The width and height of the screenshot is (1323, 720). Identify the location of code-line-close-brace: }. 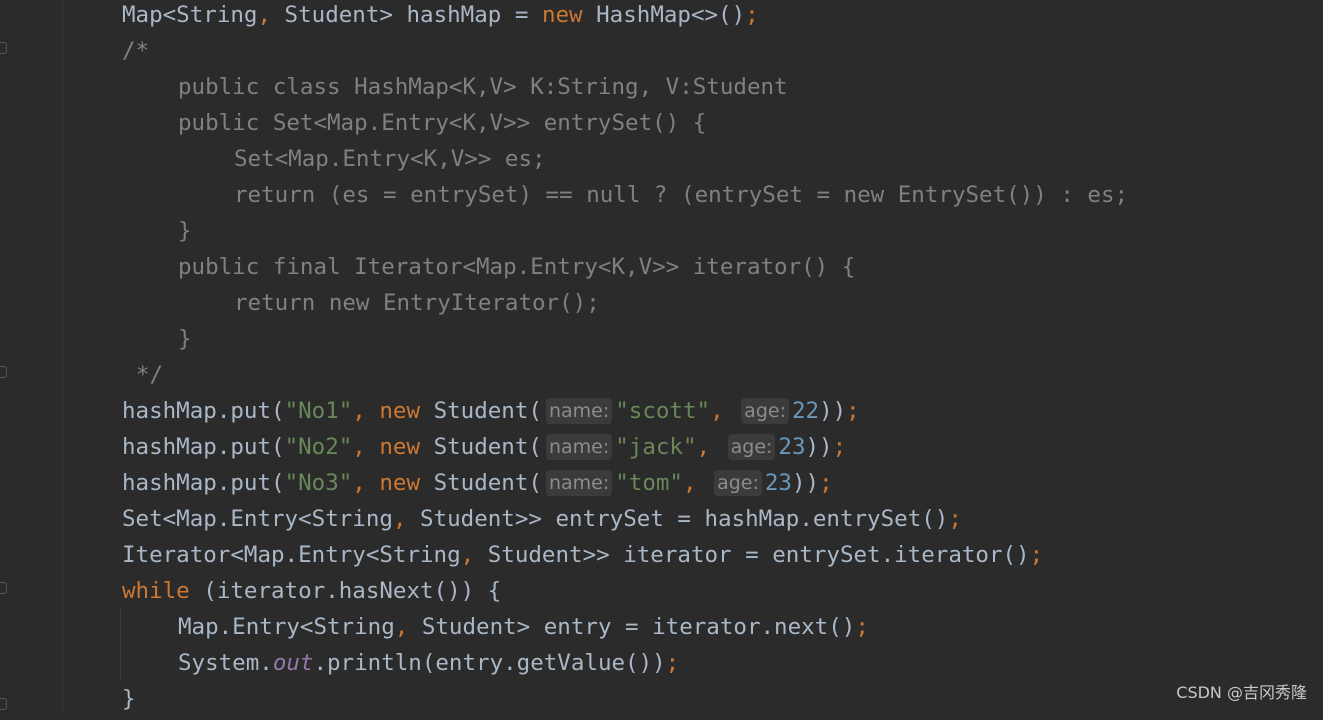
(129, 699).